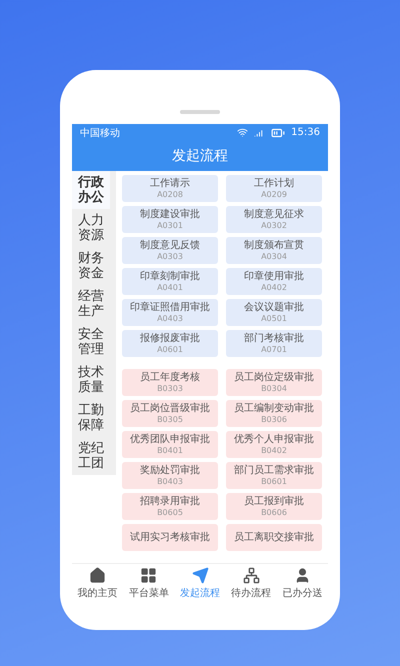 The width and height of the screenshot is (400, 666). I want to click on process-name: 工作请示, so click(170, 184).